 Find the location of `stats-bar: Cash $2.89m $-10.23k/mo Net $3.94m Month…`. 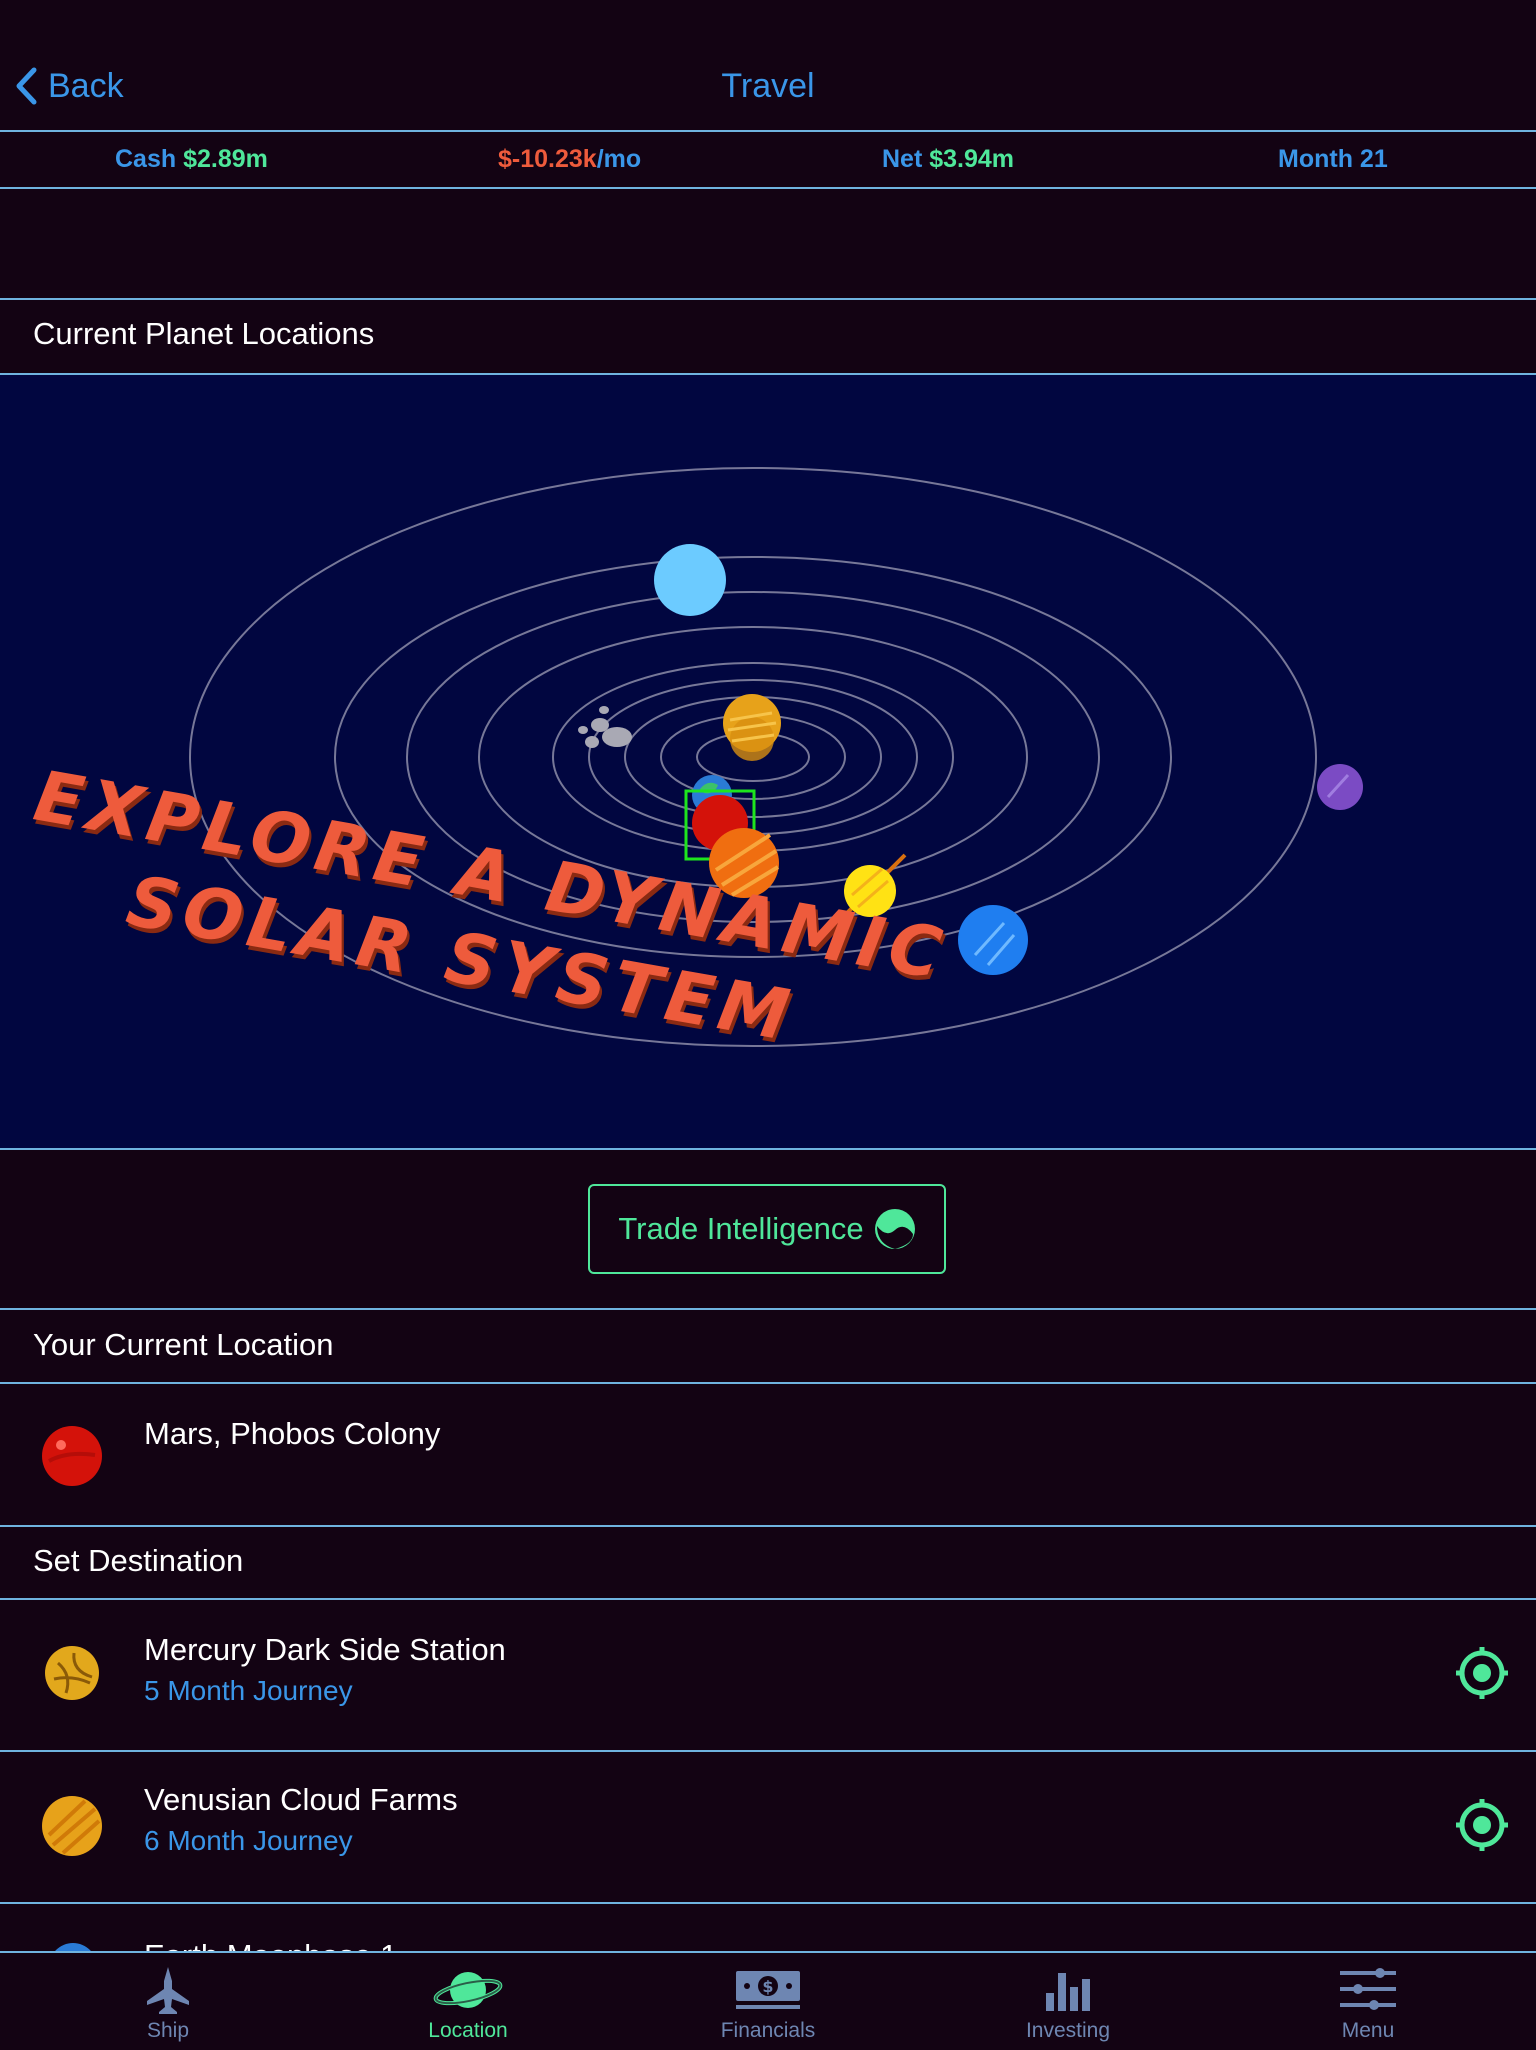

stats-bar: Cash $2.89m $-10.23k/mo Net $3.94m Month… is located at coordinates (768, 159).